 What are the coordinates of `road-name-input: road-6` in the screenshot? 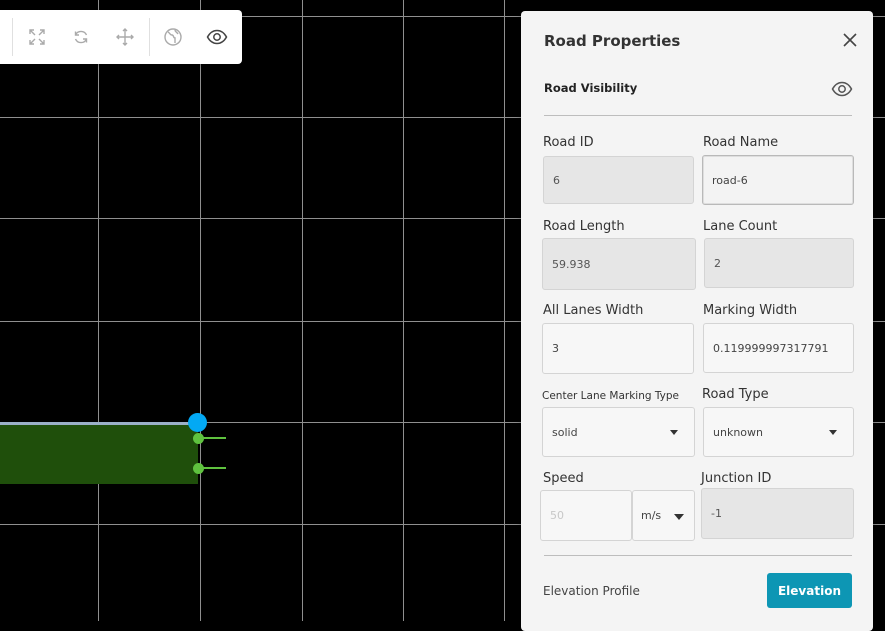 It's located at (778, 180).